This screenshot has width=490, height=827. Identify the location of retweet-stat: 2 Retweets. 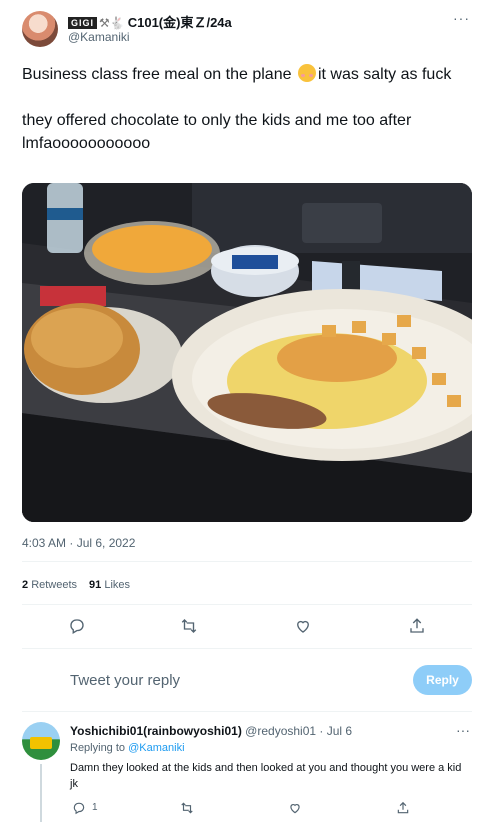
(49, 585).